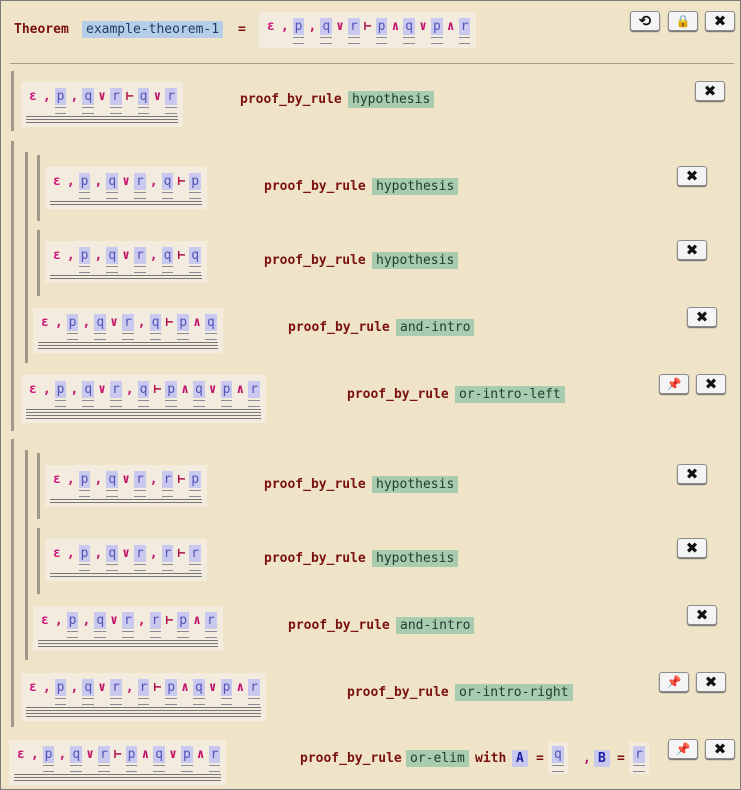  I want to click on reset-button: ⟲, so click(645, 21).